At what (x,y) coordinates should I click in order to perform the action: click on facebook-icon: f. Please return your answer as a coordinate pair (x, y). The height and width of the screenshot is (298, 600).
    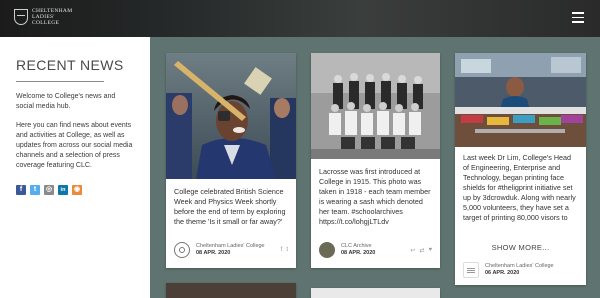
    Looking at the image, I should click on (21, 190).